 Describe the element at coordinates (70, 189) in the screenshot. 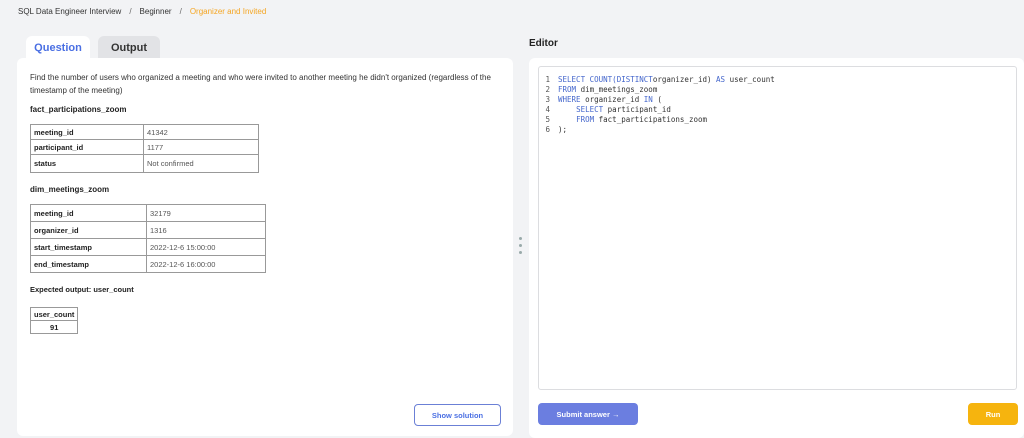

I see `table2-name: dim_meetings_zoom` at that location.